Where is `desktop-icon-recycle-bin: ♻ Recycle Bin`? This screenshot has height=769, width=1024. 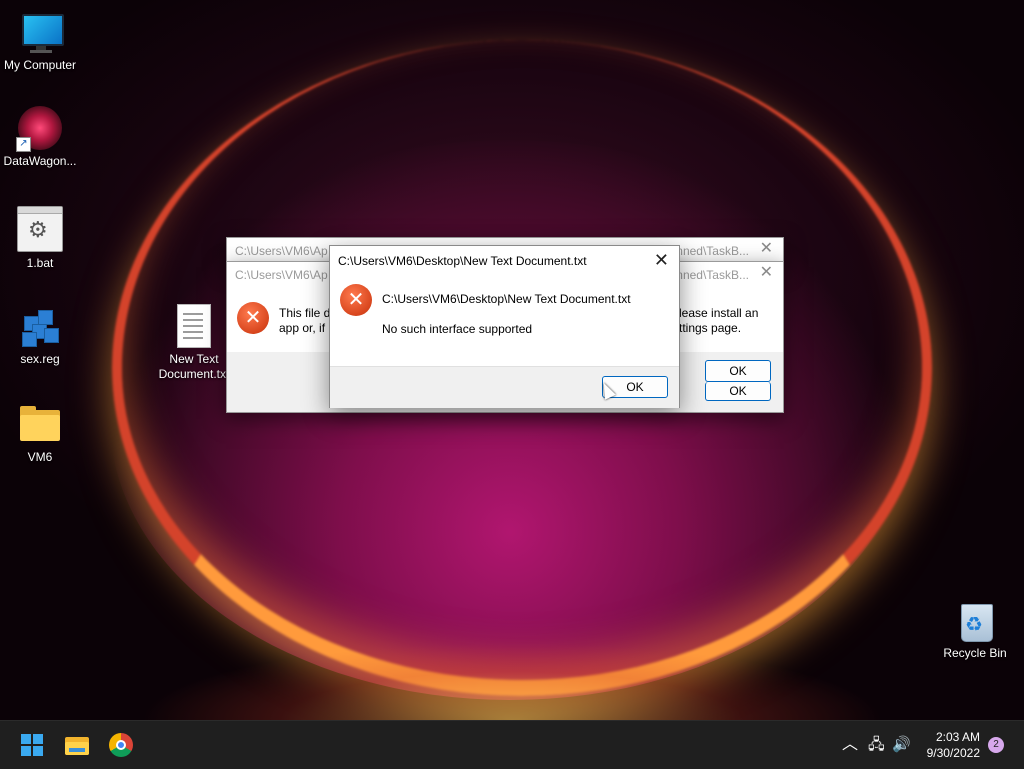 desktop-icon-recycle-bin: ♻ Recycle Bin is located at coordinates (975, 629).